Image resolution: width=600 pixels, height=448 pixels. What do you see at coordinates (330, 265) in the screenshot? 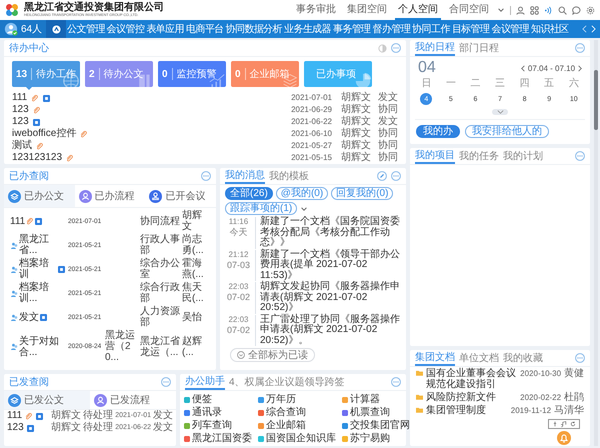
I see `message-text: 新建了一个文档《领导干部办公费用表(提单 2021-07-02 11:53)》` at bounding box center [330, 265].